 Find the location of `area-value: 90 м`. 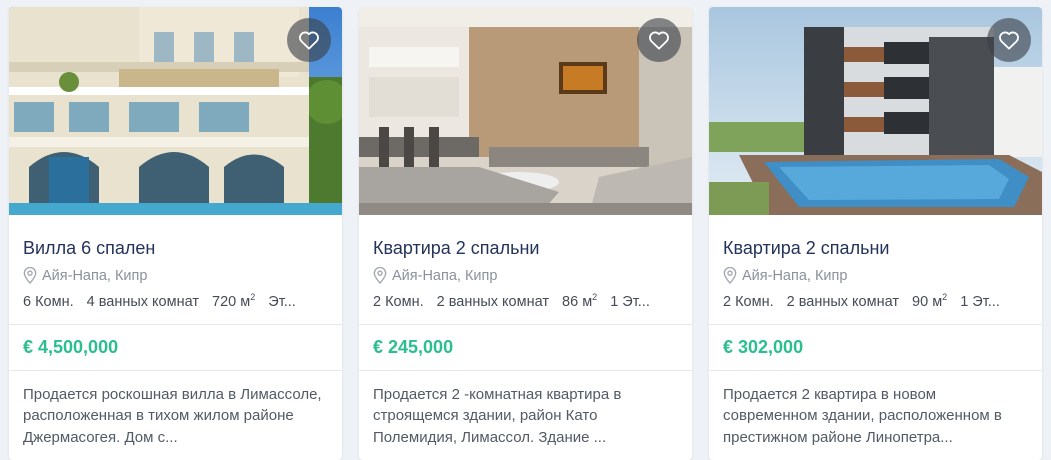

area-value: 90 м is located at coordinates (927, 301).